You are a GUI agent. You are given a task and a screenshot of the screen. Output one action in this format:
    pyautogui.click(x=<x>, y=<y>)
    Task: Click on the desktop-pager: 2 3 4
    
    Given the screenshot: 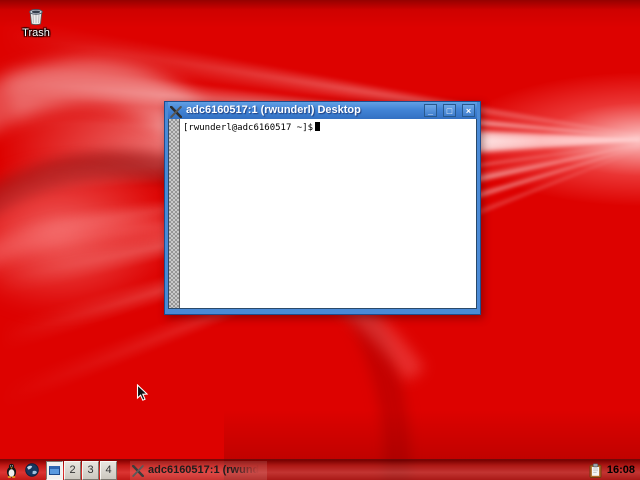 What is the action you would take?
    pyautogui.click(x=82, y=470)
    